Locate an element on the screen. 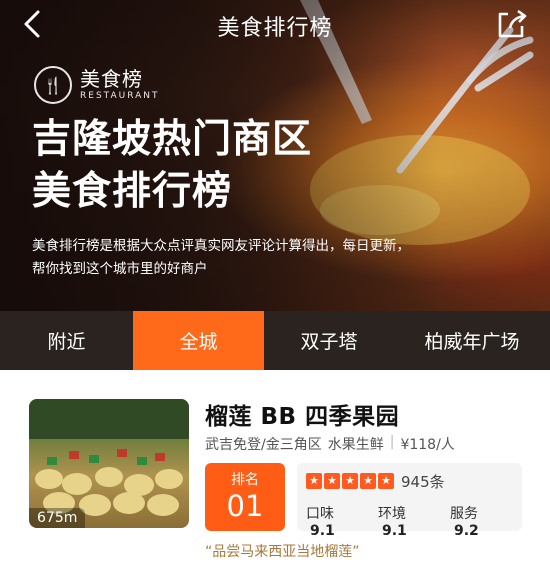 Image resolution: width=550 pixels, height=582 pixels. headline-line-1: 吉隆坡热门商区 is located at coordinates (172, 139).